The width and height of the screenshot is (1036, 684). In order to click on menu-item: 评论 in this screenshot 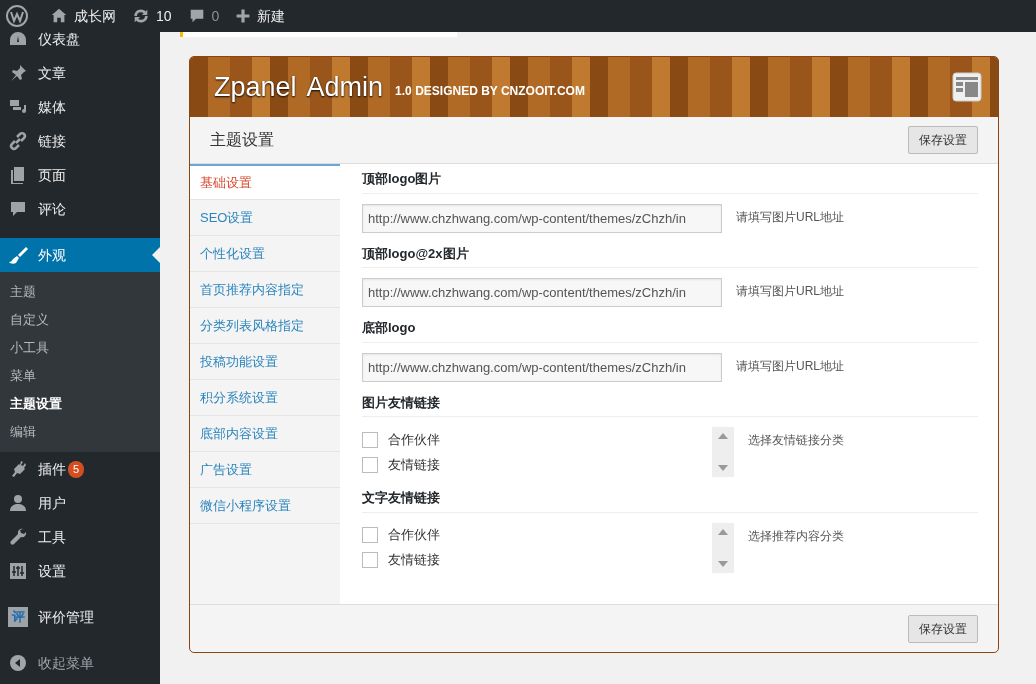, I will do `click(80, 209)`.